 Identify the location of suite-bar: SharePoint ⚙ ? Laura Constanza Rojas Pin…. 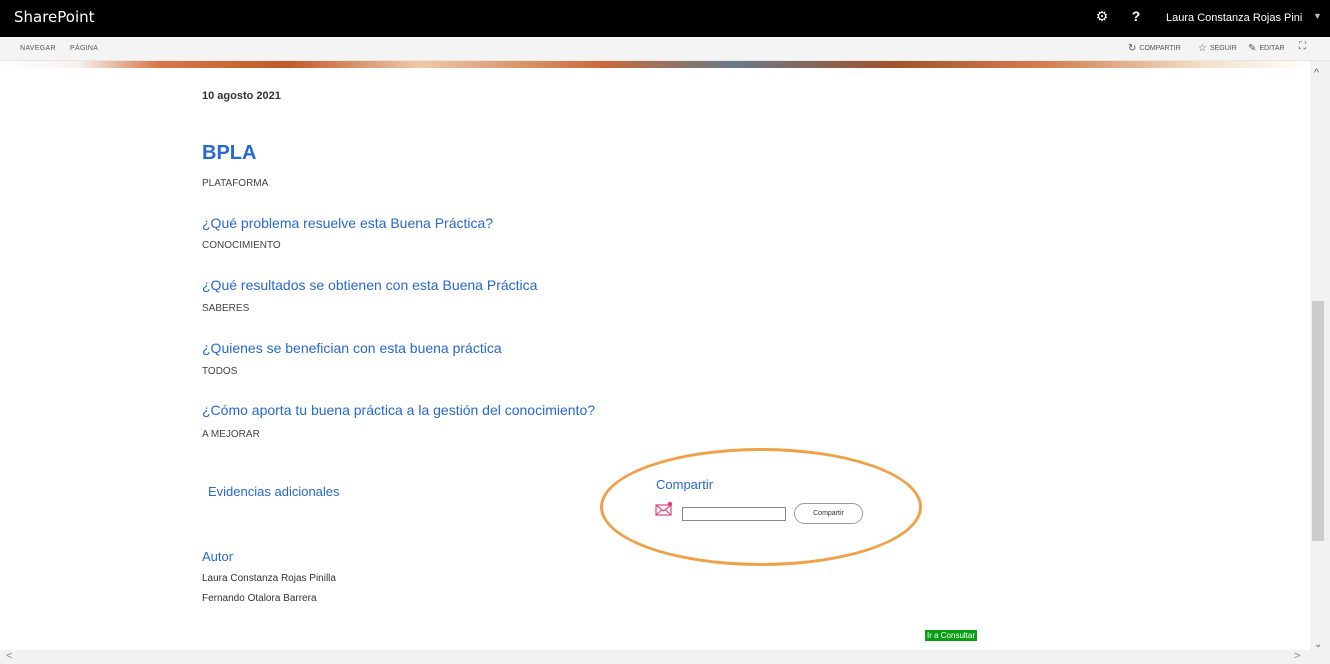
(665, 18).